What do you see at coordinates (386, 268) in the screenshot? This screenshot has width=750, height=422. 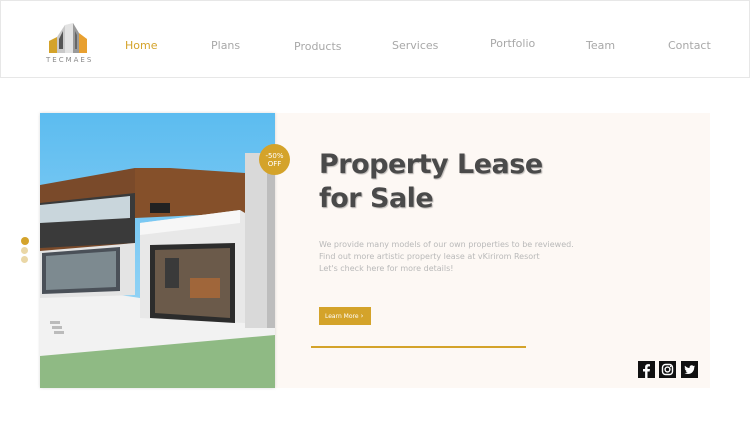 I see `hero-description-line3: Let's check here for more details!` at bounding box center [386, 268].